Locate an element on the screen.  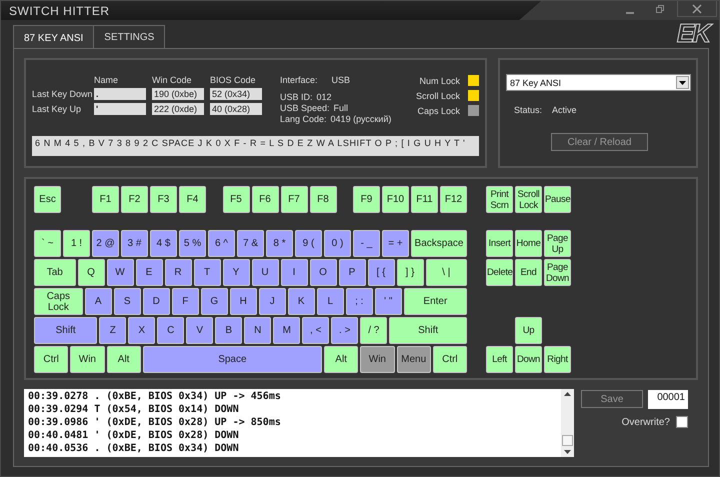
keyboard-key: Z is located at coordinates (112, 330).